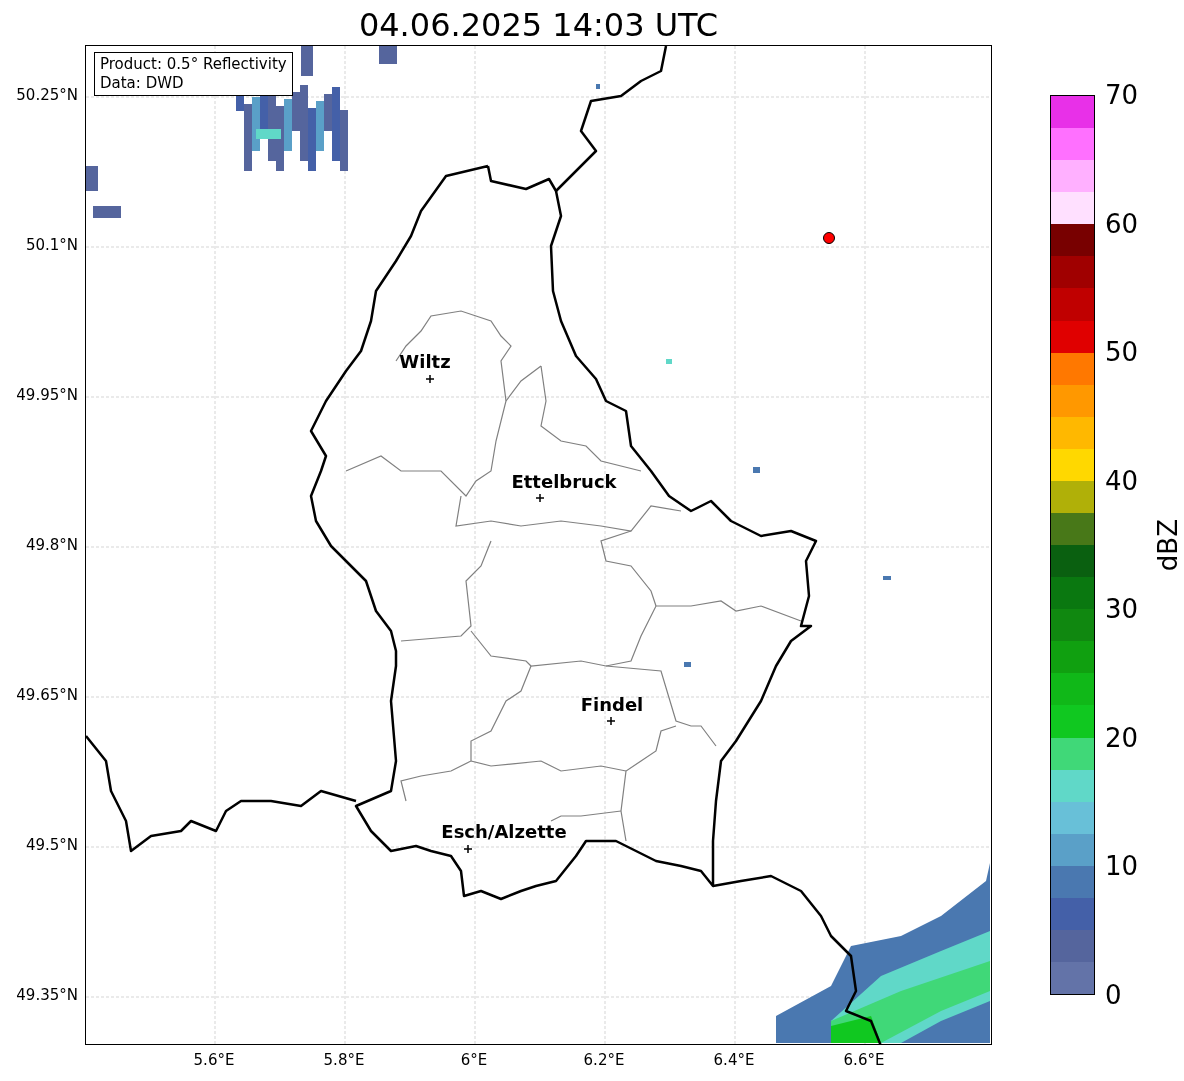  Describe the element at coordinates (1122, 866) in the screenshot. I see `colorbar-tick-label: 10` at that location.